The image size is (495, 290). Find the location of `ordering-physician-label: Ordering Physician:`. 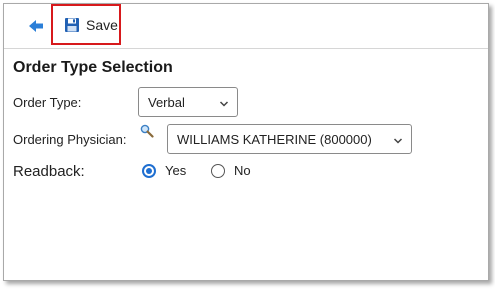

ordering-physician-label: Ordering Physician: is located at coordinates (70, 139).